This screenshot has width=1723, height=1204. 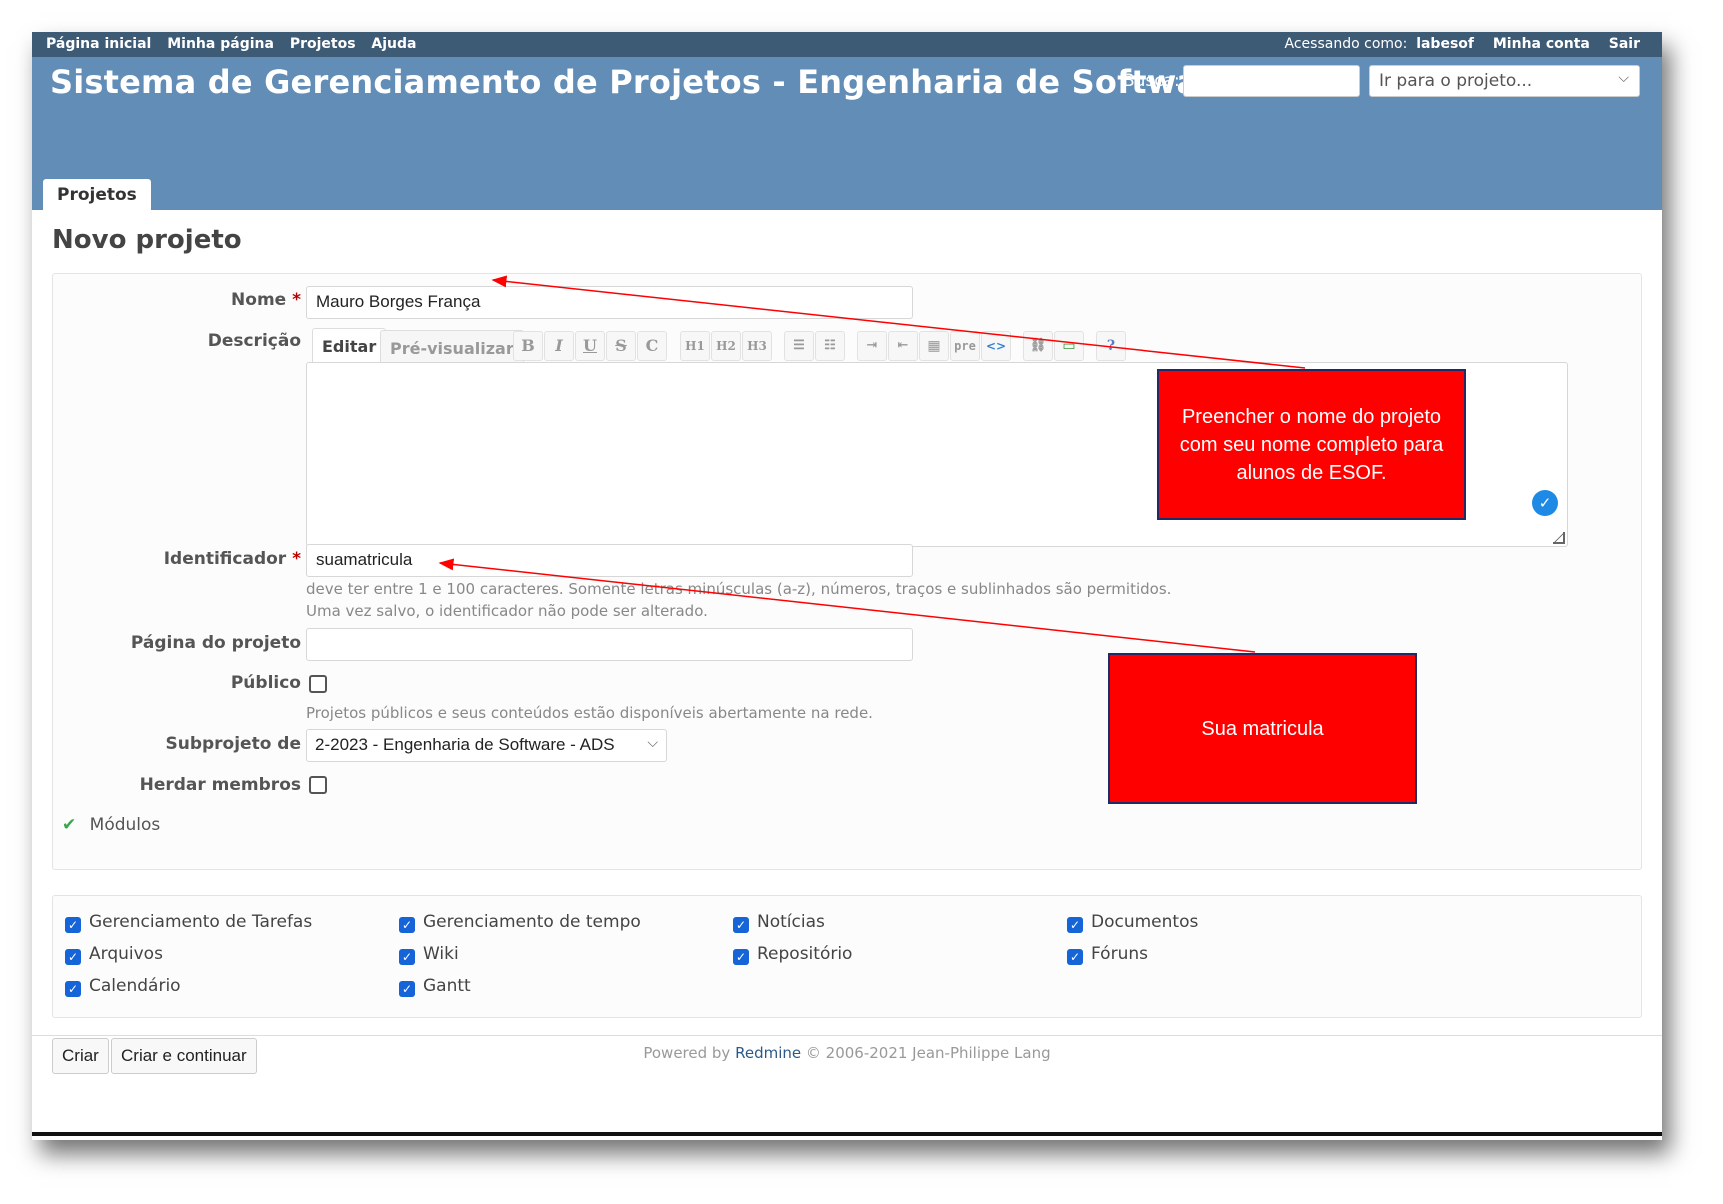 I want to click on tab-preview: Pré-visualizar, so click(x=452, y=348).